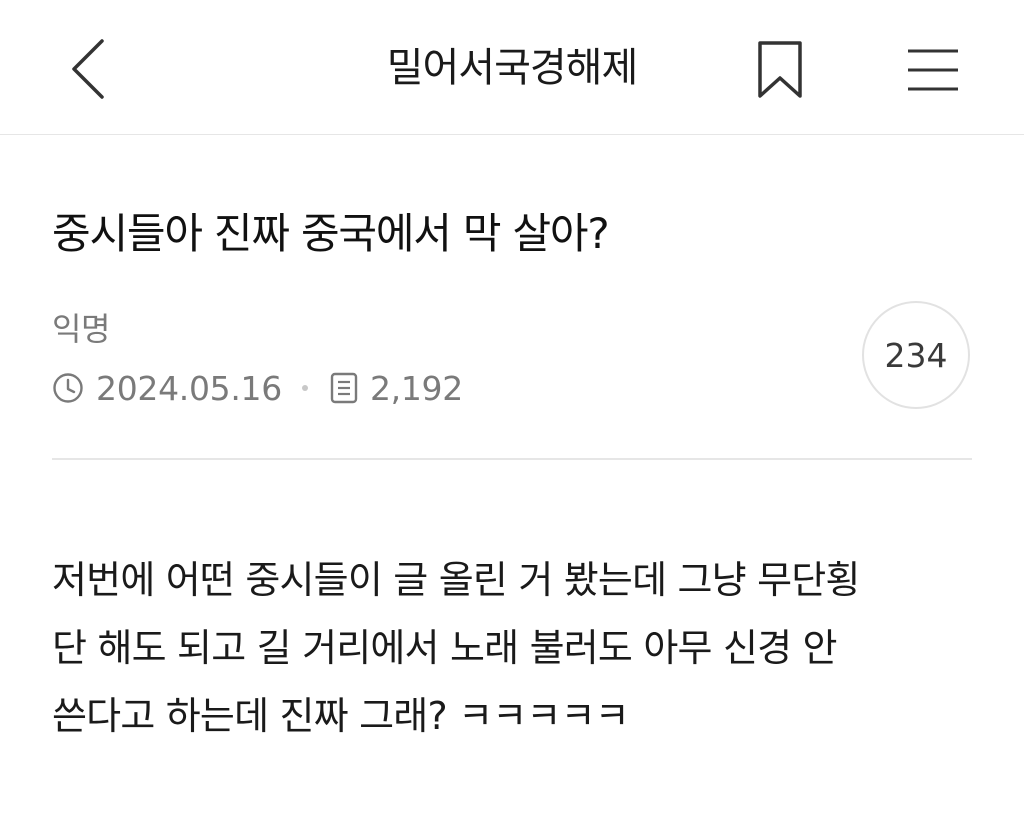  Describe the element at coordinates (916, 355) in the screenshot. I see `comment-count-button: 234` at that location.